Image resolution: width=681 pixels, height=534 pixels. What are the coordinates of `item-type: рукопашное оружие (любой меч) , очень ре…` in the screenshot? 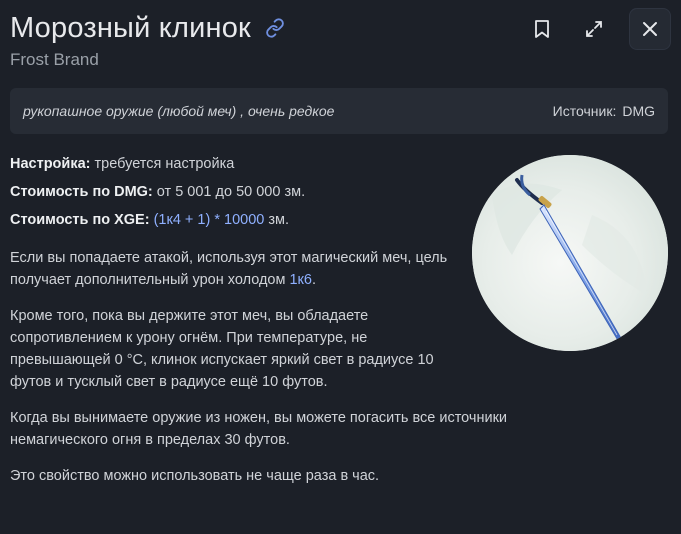 It's located at (179, 111).